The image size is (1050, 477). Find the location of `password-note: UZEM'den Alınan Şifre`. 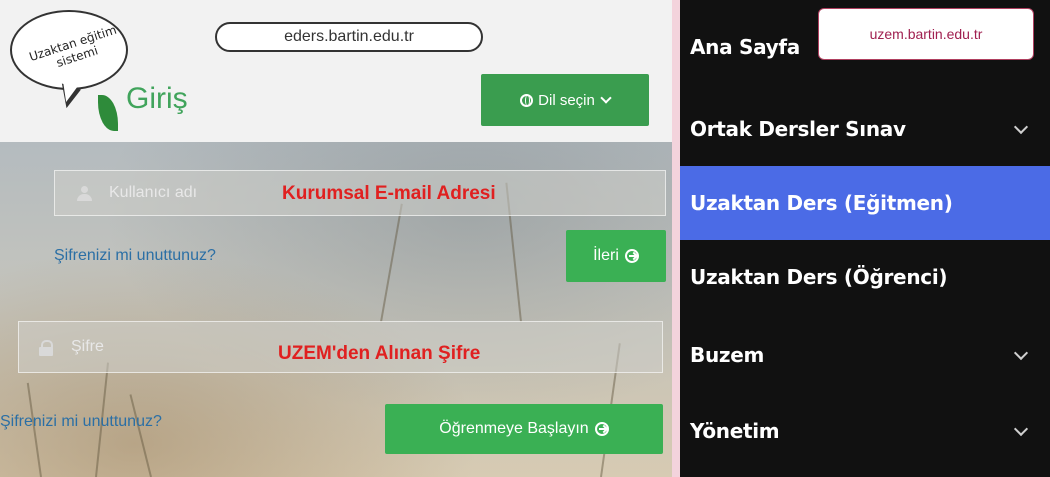

password-note: UZEM'den Alınan Şifre is located at coordinates (379, 353).